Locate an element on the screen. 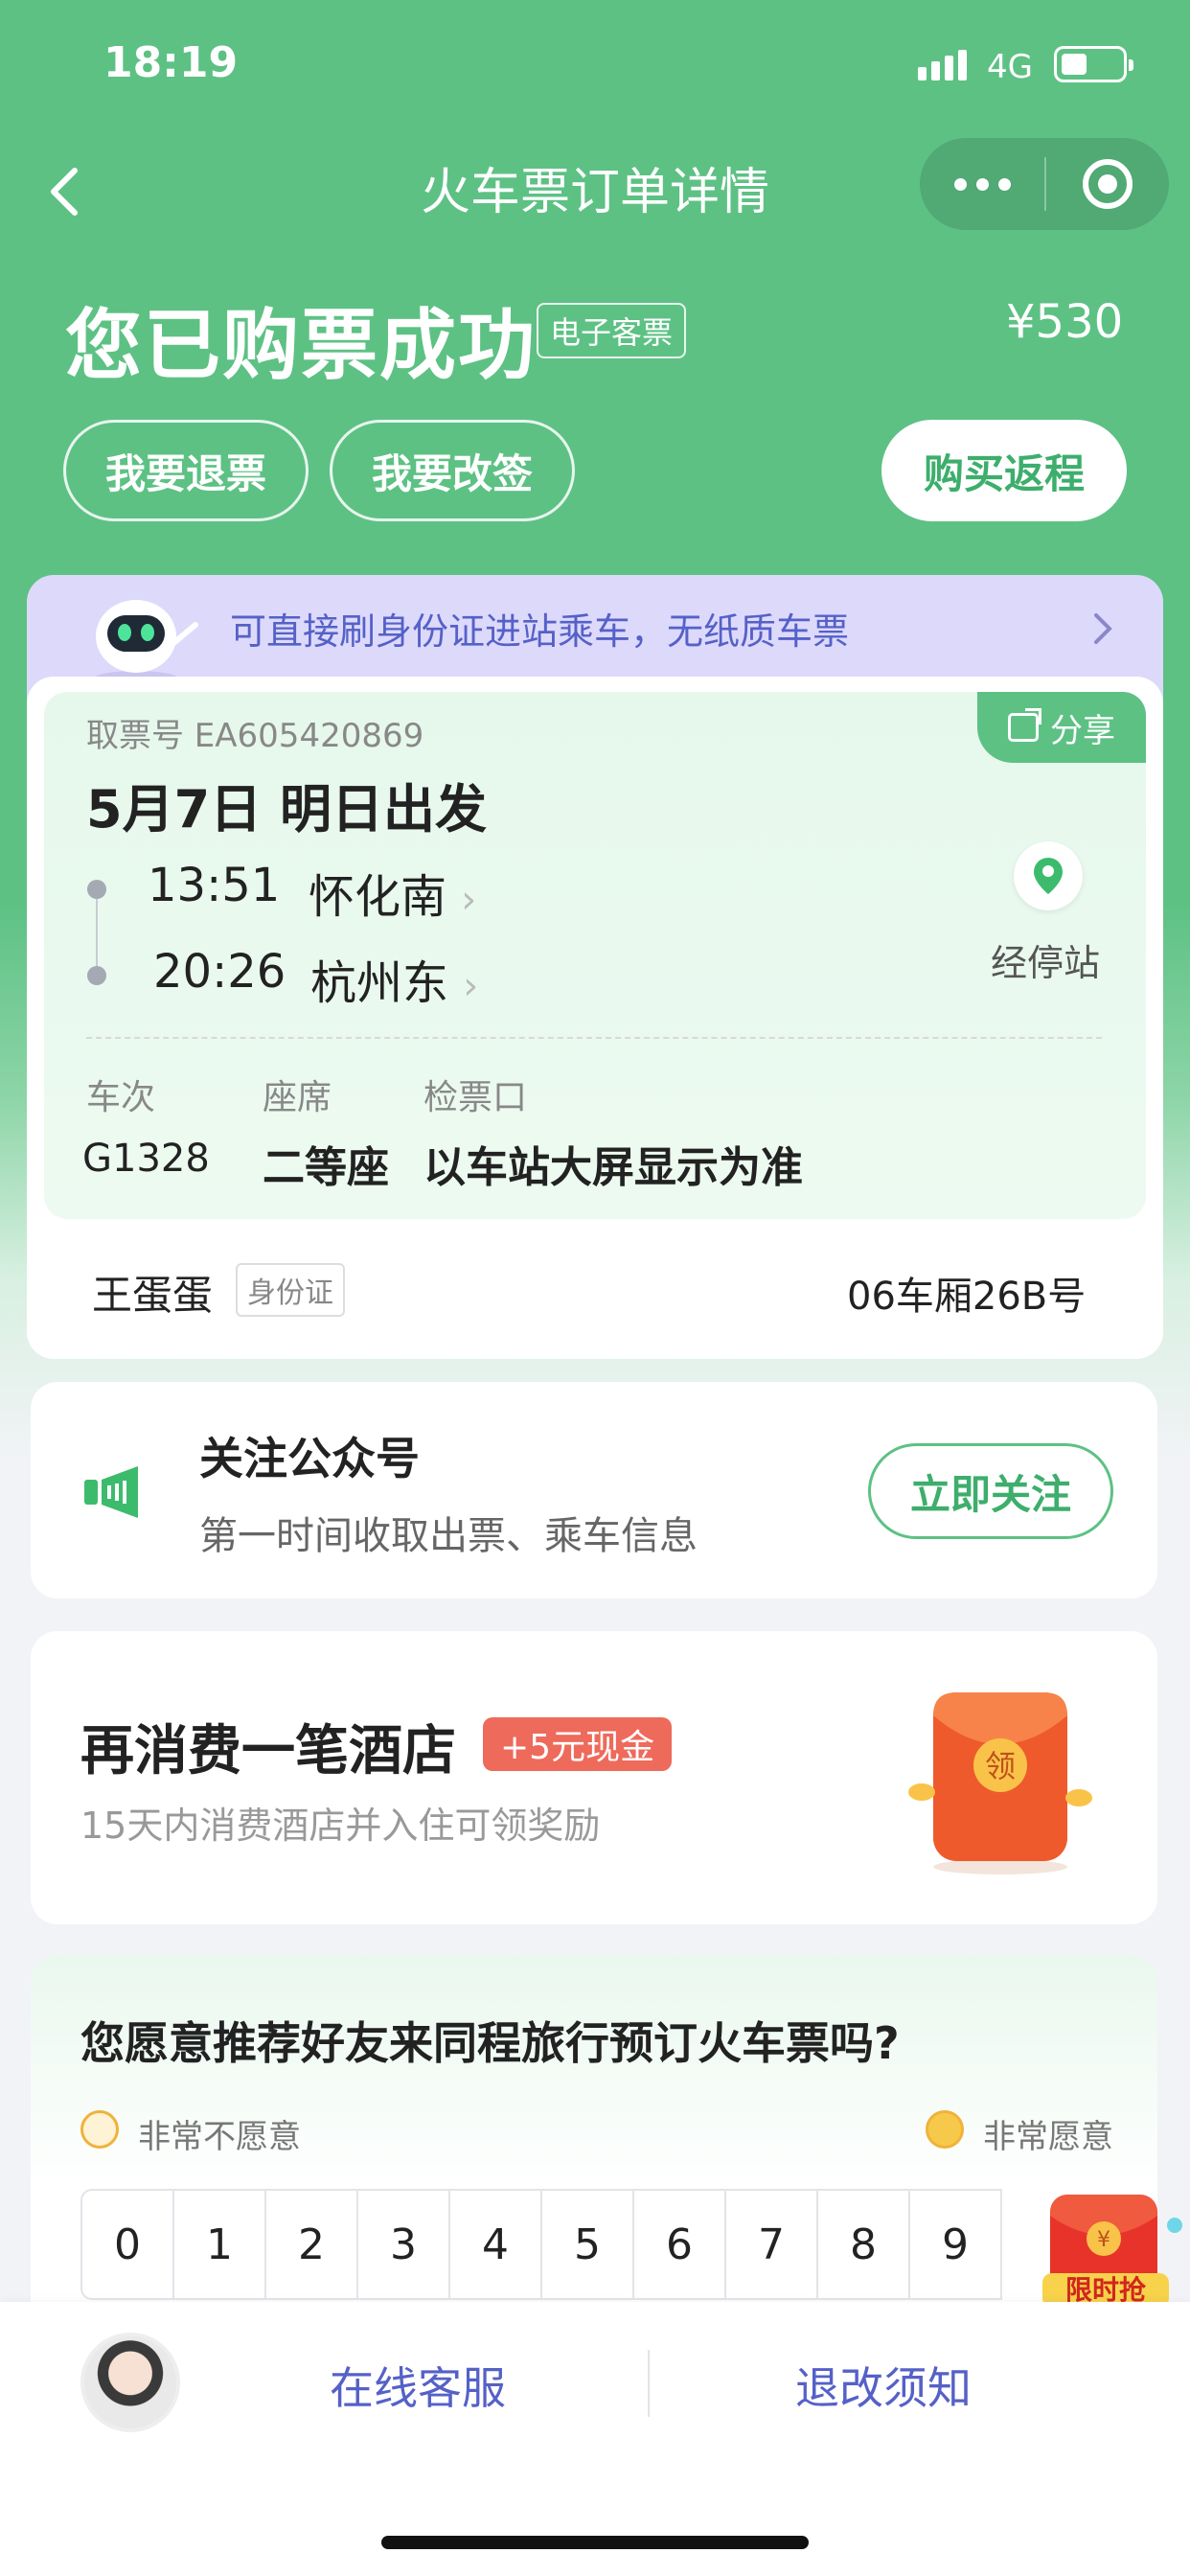 This screenshot has height=2576, width=1190. gate-label: 检票口 is located at coordinates (476, 1097).